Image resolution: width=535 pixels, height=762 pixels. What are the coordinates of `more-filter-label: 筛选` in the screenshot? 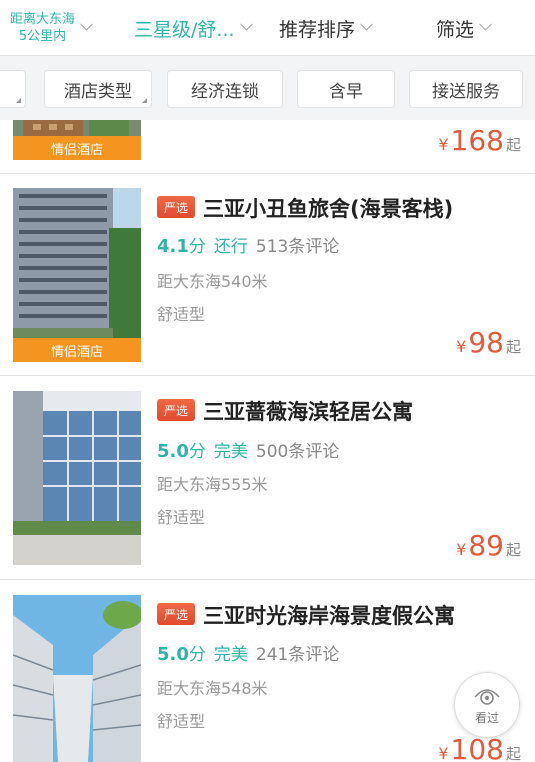 It's located at (455, 29).